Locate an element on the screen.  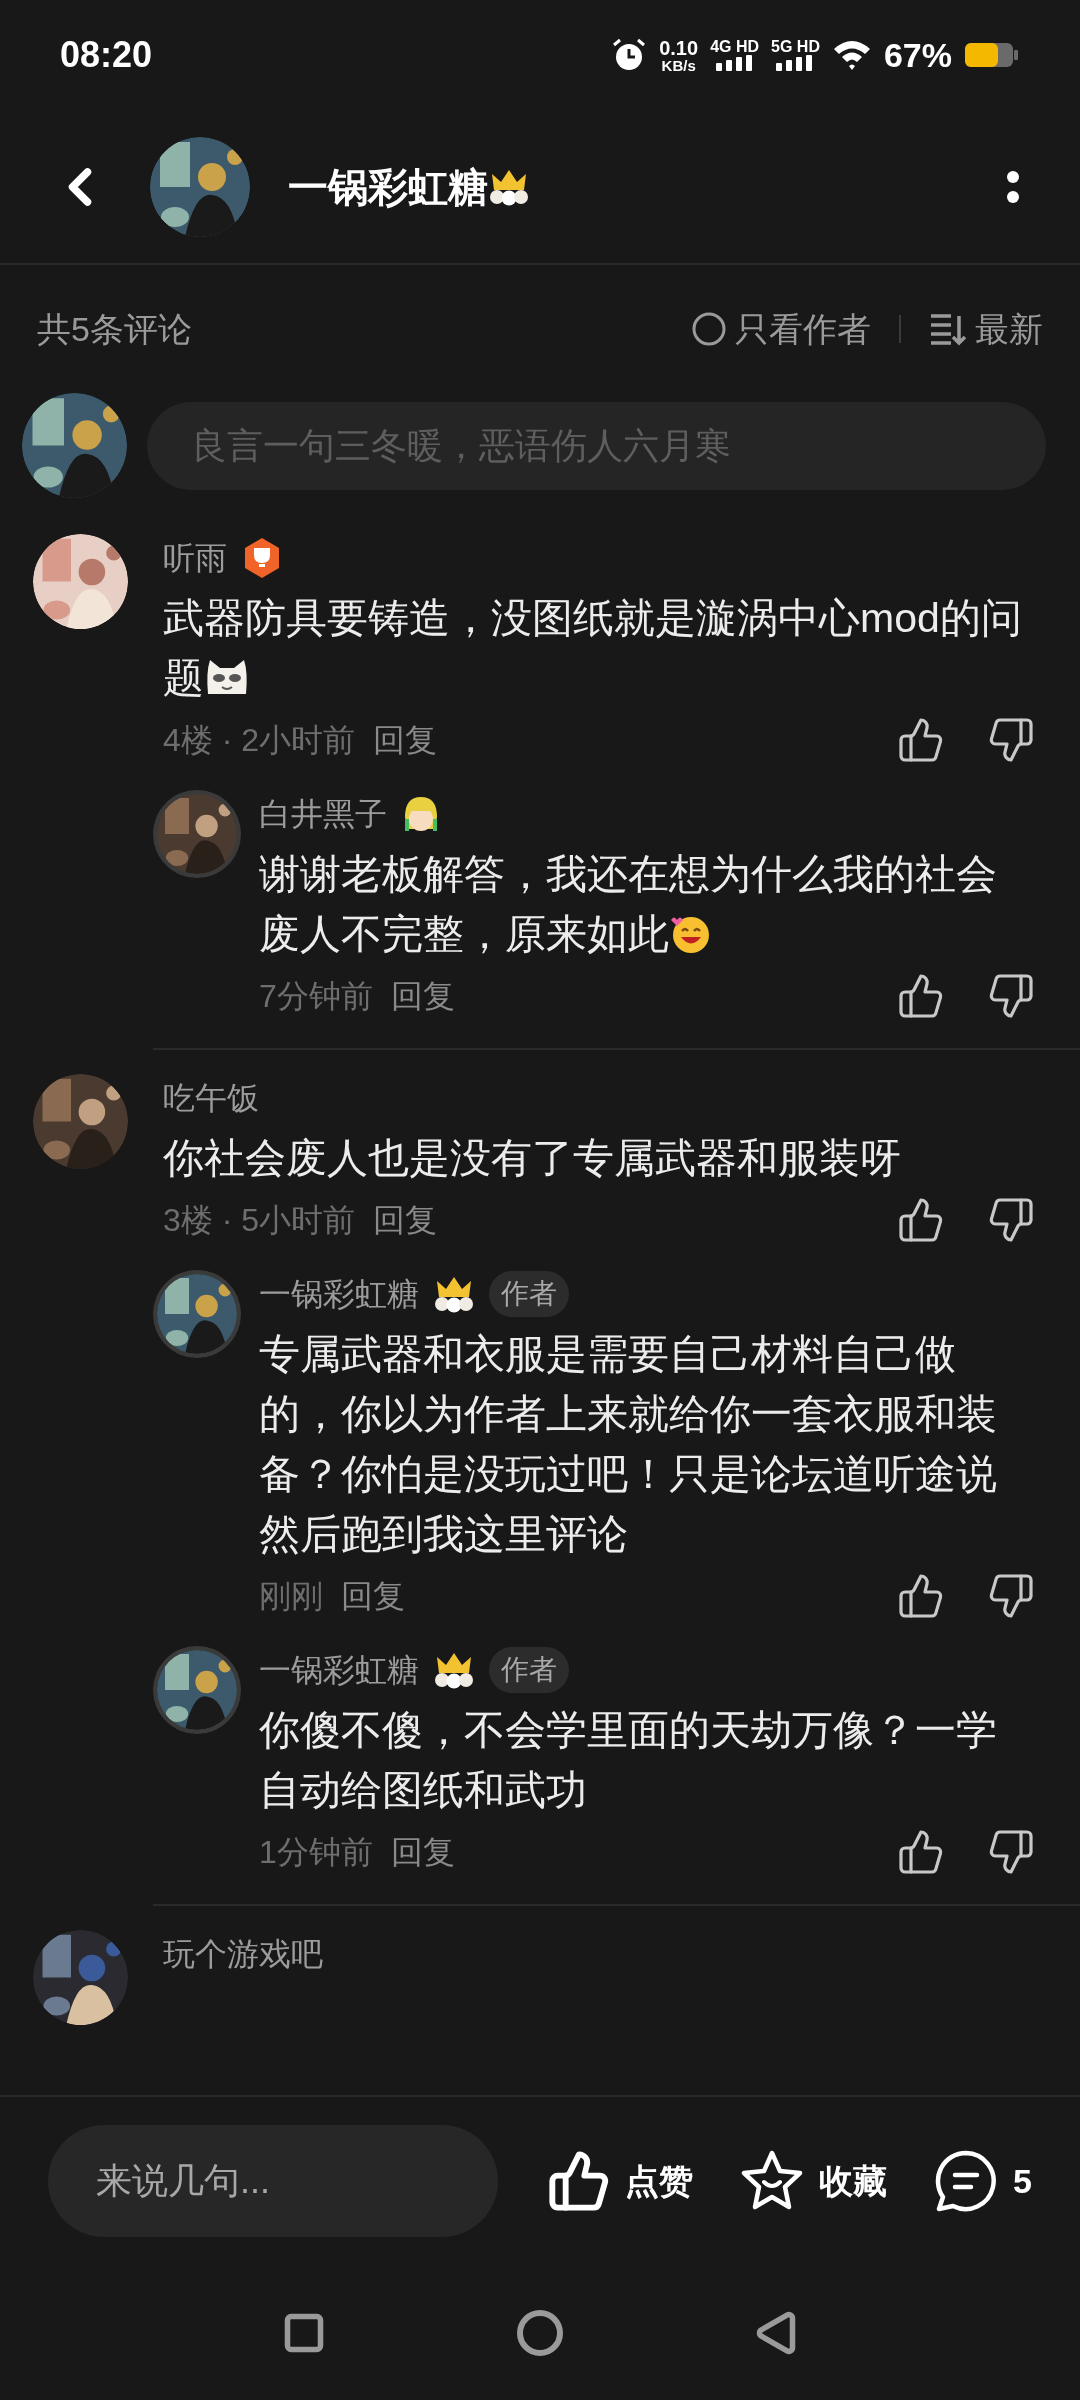
comment-text: 你社会废人也是没有了专属武器和服装呀 is located at coordinates (532, 1158).